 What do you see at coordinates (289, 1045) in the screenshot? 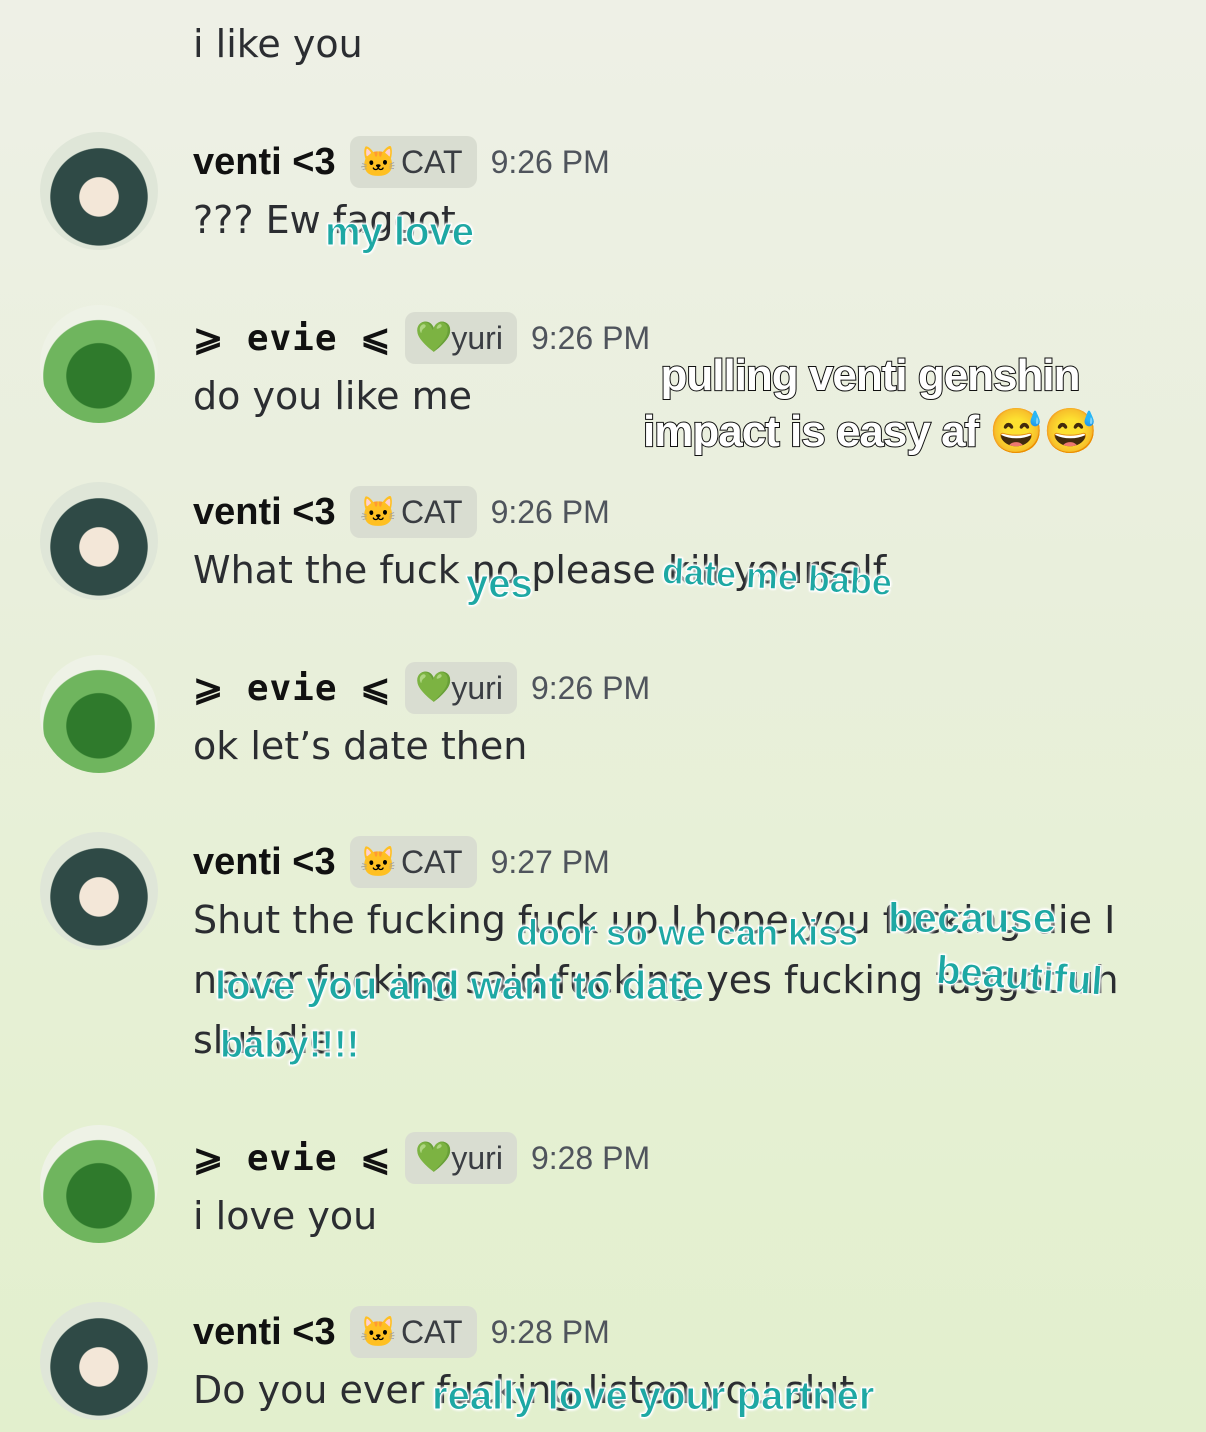
I see `overlay-text: baby!!!!` at bounding box center [289, 1045].